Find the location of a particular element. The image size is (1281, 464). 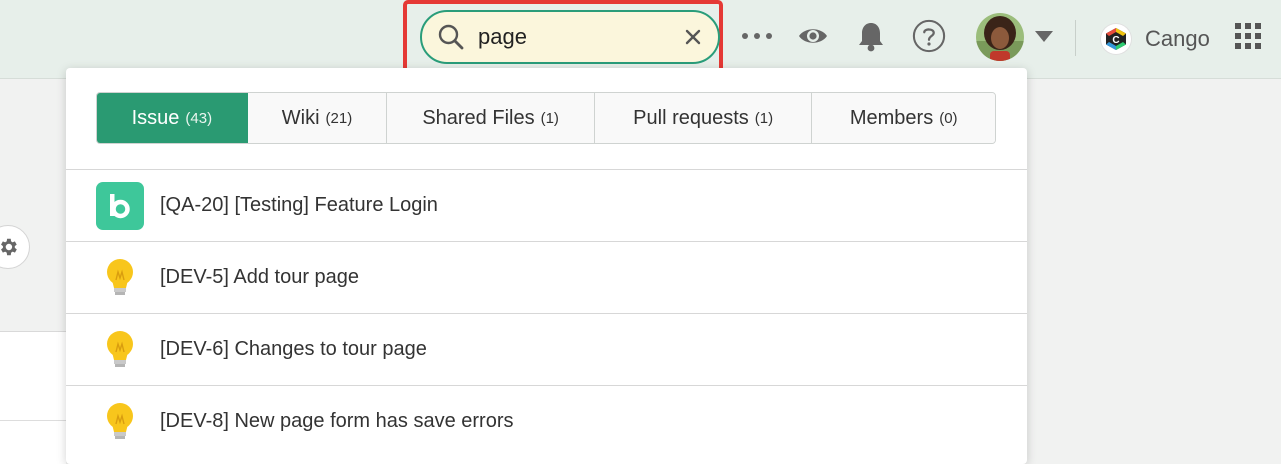

help-button is located at coordinates (929, 36).